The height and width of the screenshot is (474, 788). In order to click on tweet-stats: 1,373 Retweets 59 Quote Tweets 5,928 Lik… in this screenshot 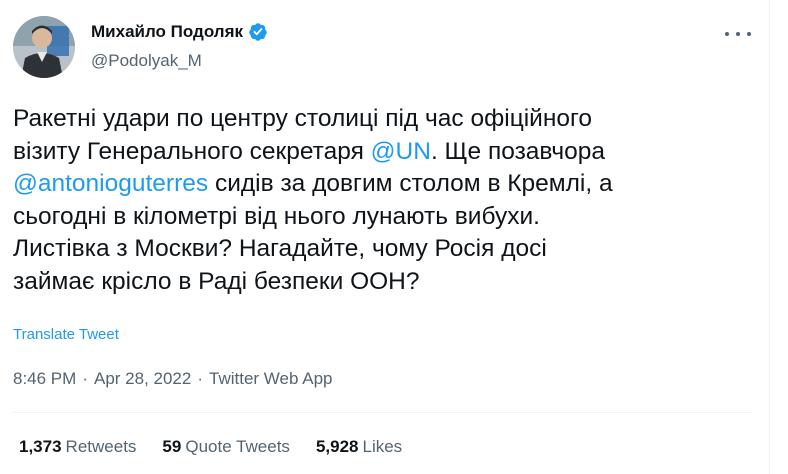, I will do `click(223, 447)`.